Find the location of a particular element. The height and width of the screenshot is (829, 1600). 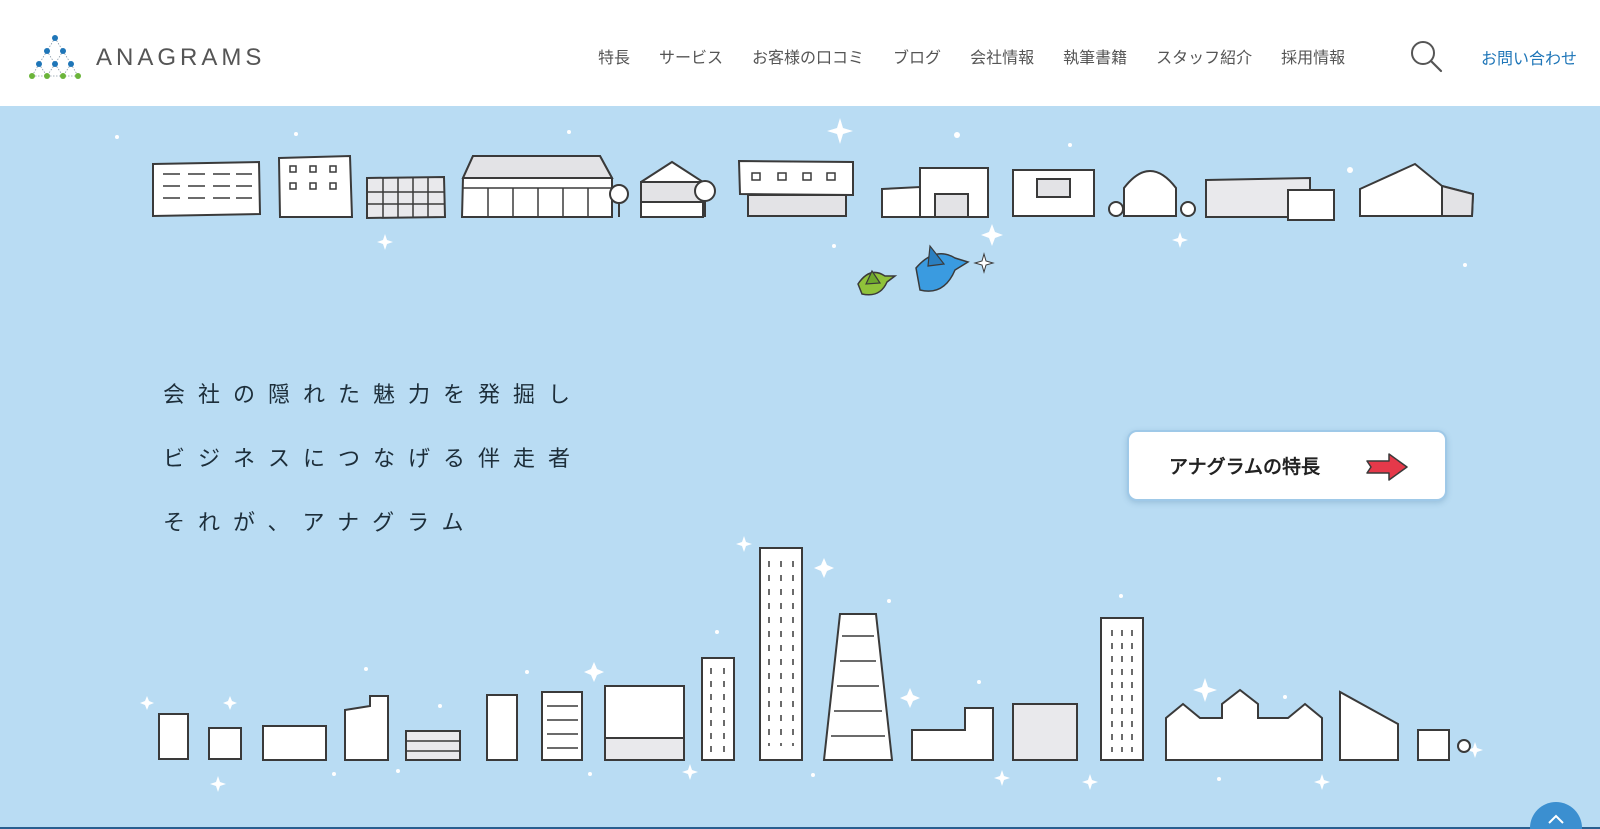

search-icon is located at coordinates (1426, 56).